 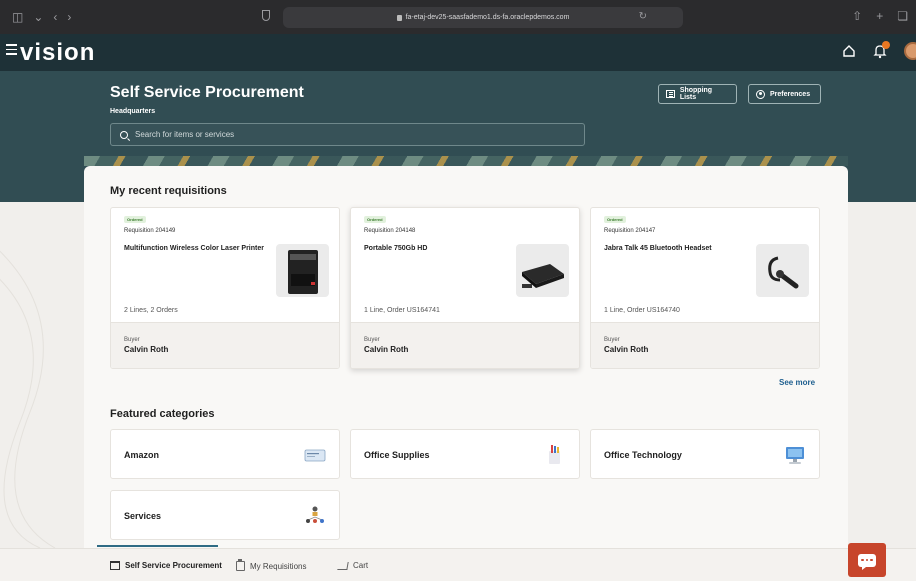 What do you see at coordinates (315, 516) in the screenshot?
I see `org-chart-icon` at bounding box center [315, 516].